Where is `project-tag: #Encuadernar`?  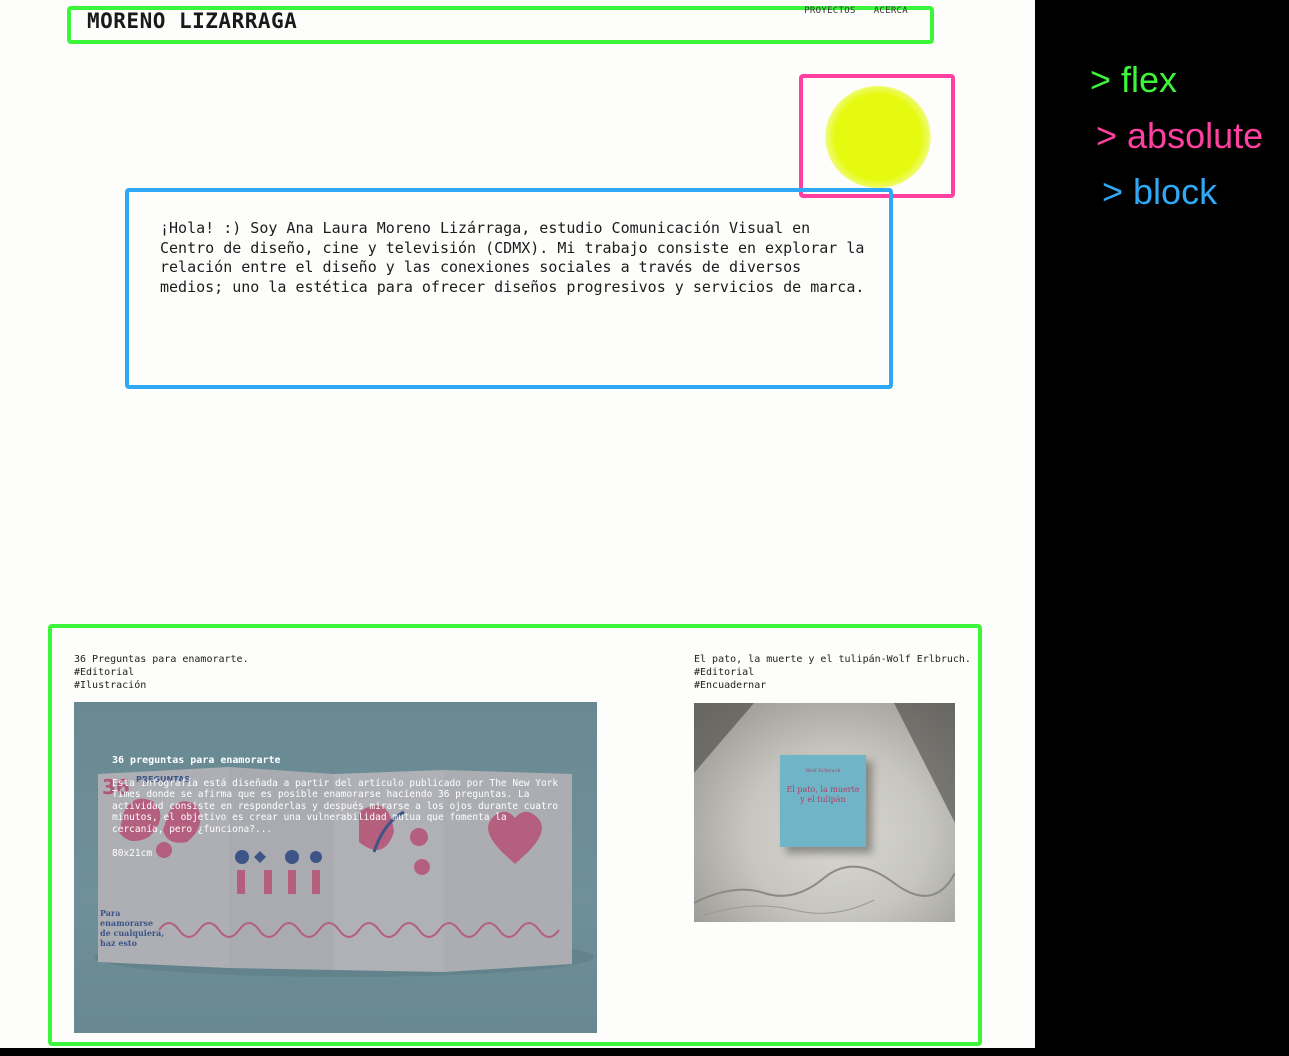
project-tag: #Encuadernar is located at coordinates (831, 685).